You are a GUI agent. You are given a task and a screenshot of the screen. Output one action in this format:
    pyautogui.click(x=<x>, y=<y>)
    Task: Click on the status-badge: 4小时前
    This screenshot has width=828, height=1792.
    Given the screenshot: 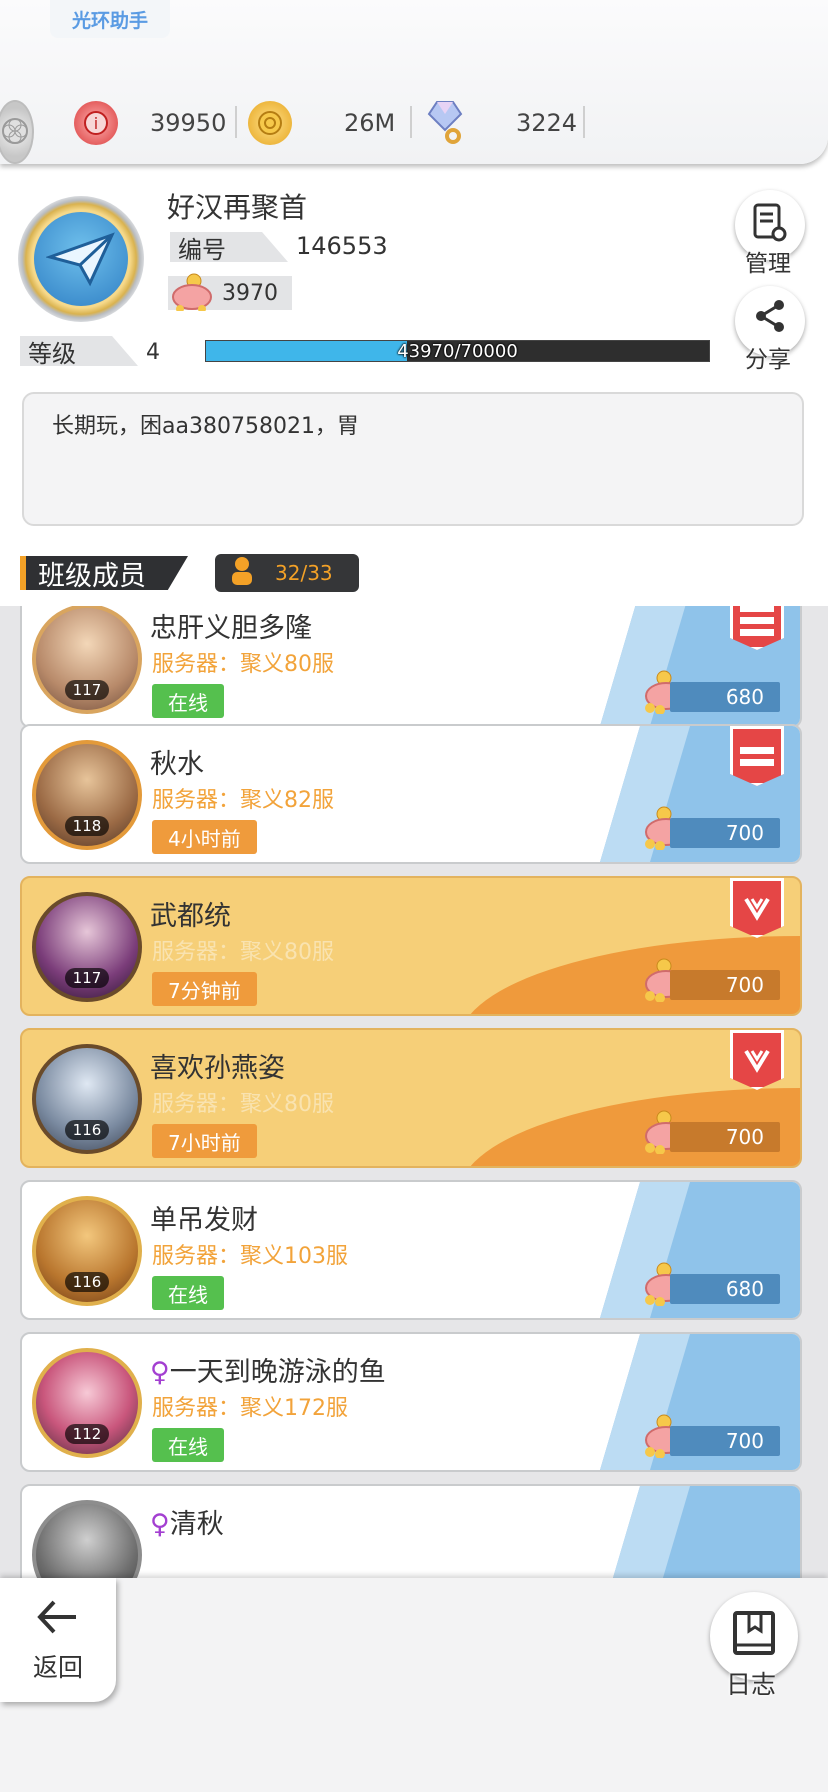 What is the action you would take?
    pyautogui.click(x=204, y=837)
    